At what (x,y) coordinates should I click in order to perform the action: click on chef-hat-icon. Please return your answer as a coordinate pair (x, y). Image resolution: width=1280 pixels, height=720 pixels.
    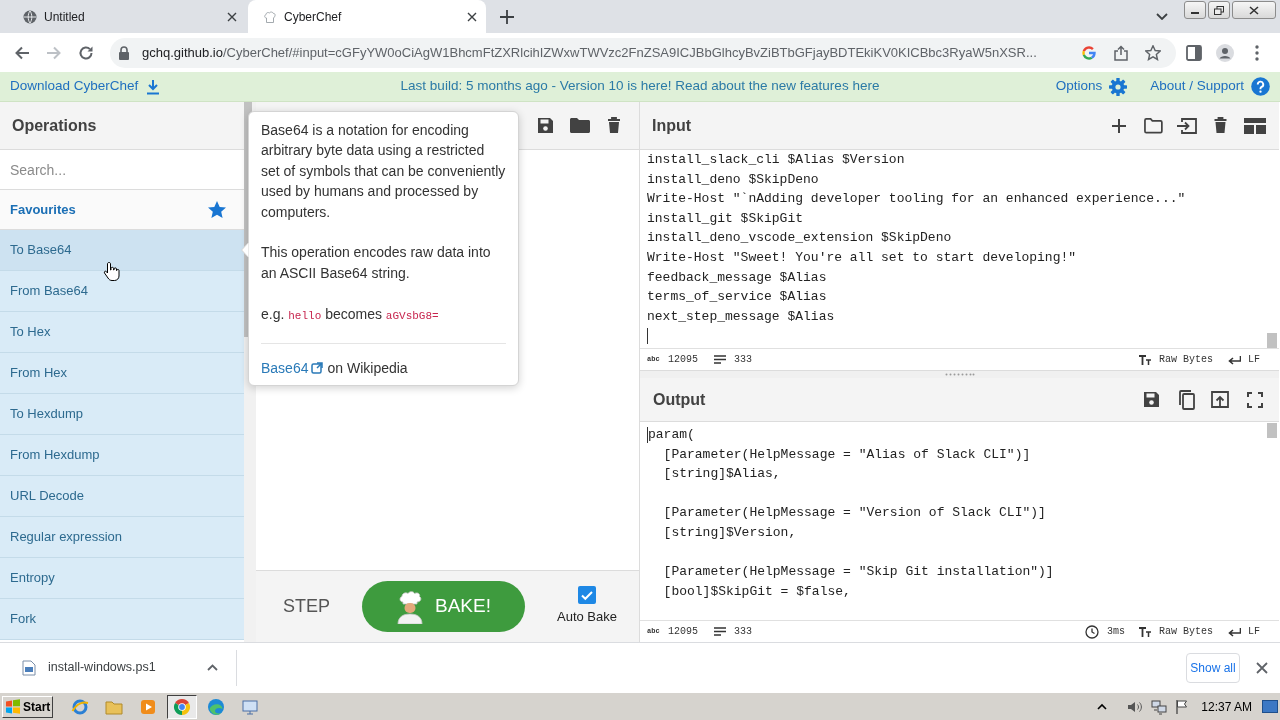
    Looking at the image, I should click on (270, 16).